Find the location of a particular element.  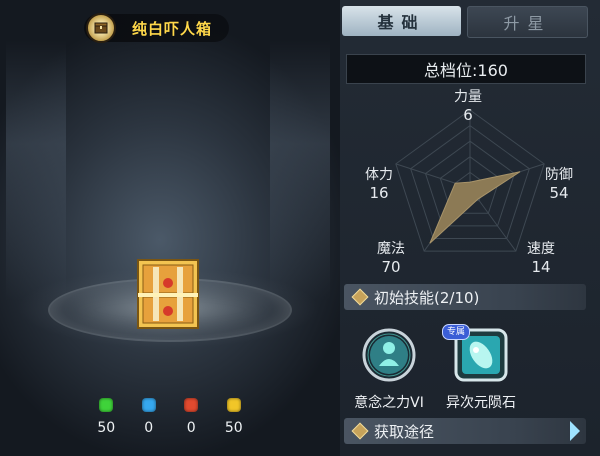

acquire-header: 获取途径 is located at coordinates (465, 431).